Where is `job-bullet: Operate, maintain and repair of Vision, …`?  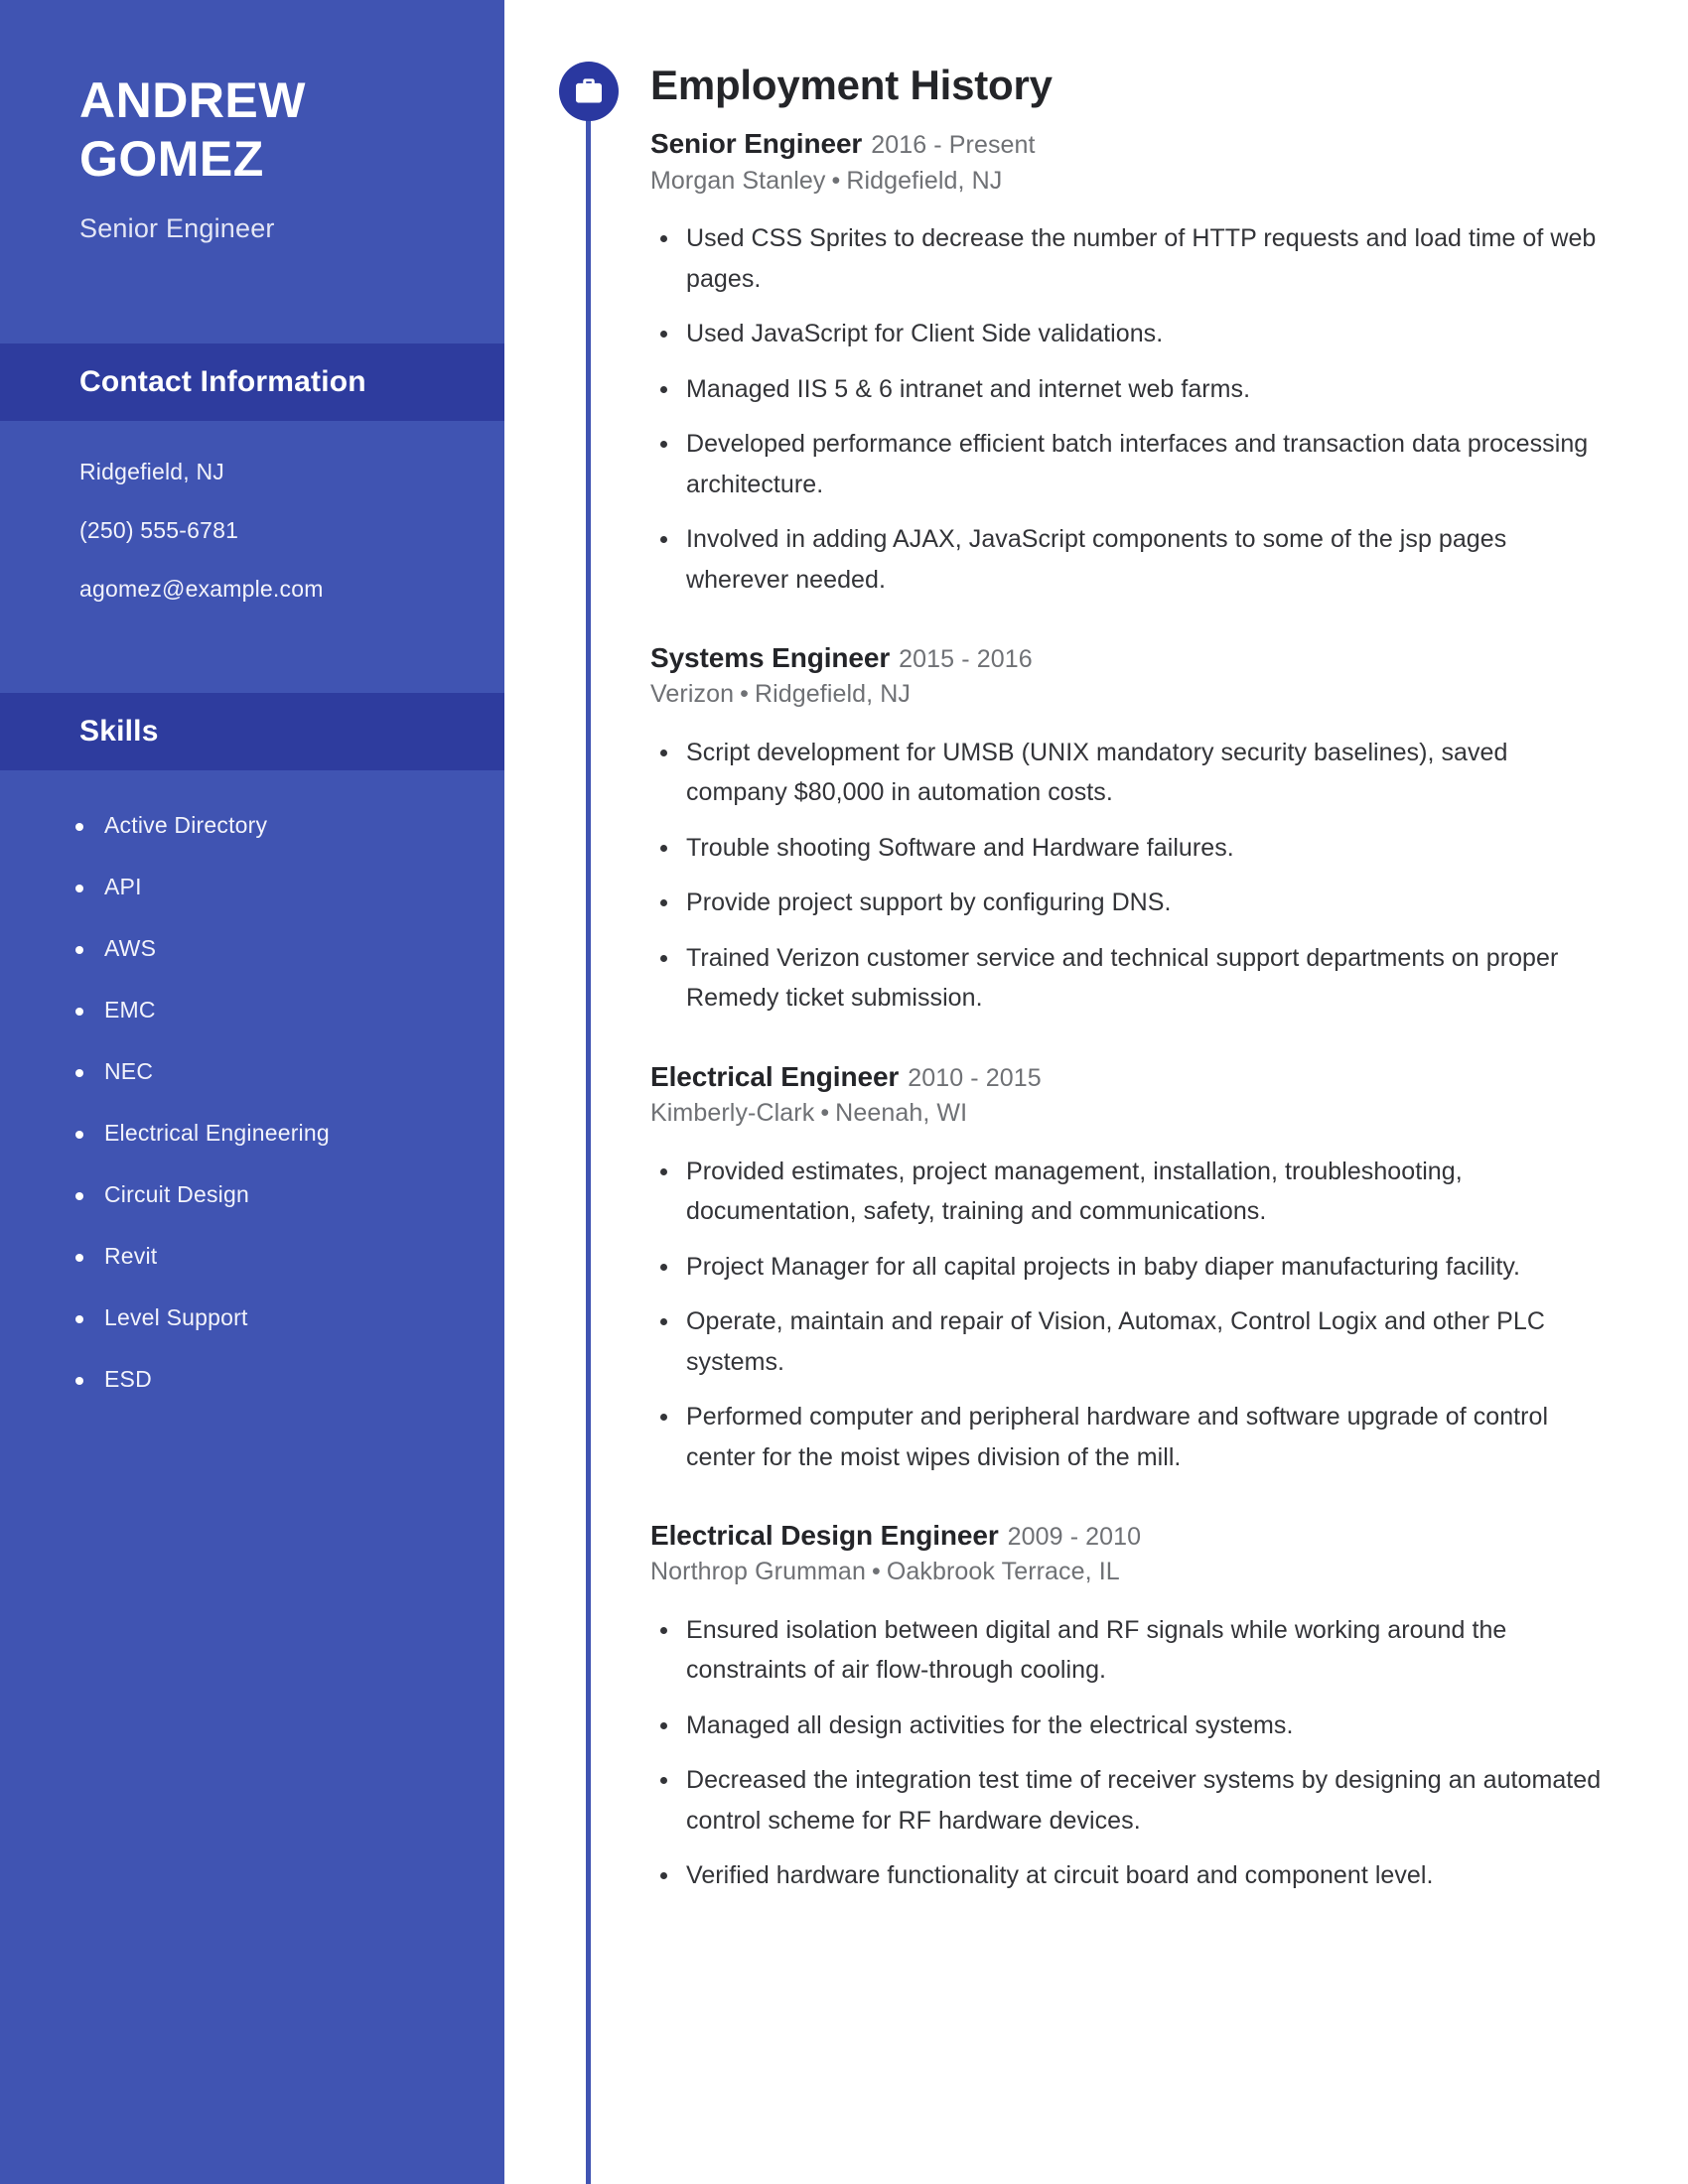
job-bullet: Operate, maintain and repair of Vision, … is located at coordinates (1132, 1341).